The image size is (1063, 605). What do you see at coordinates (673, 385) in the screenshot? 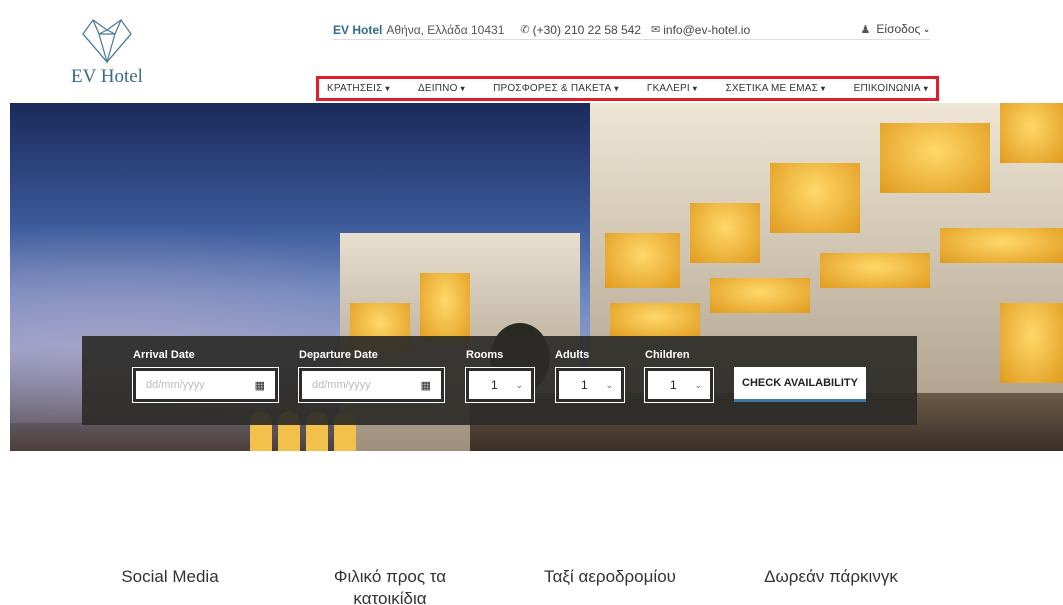
I see `children-value: 1` at bounding box center [673, 385].